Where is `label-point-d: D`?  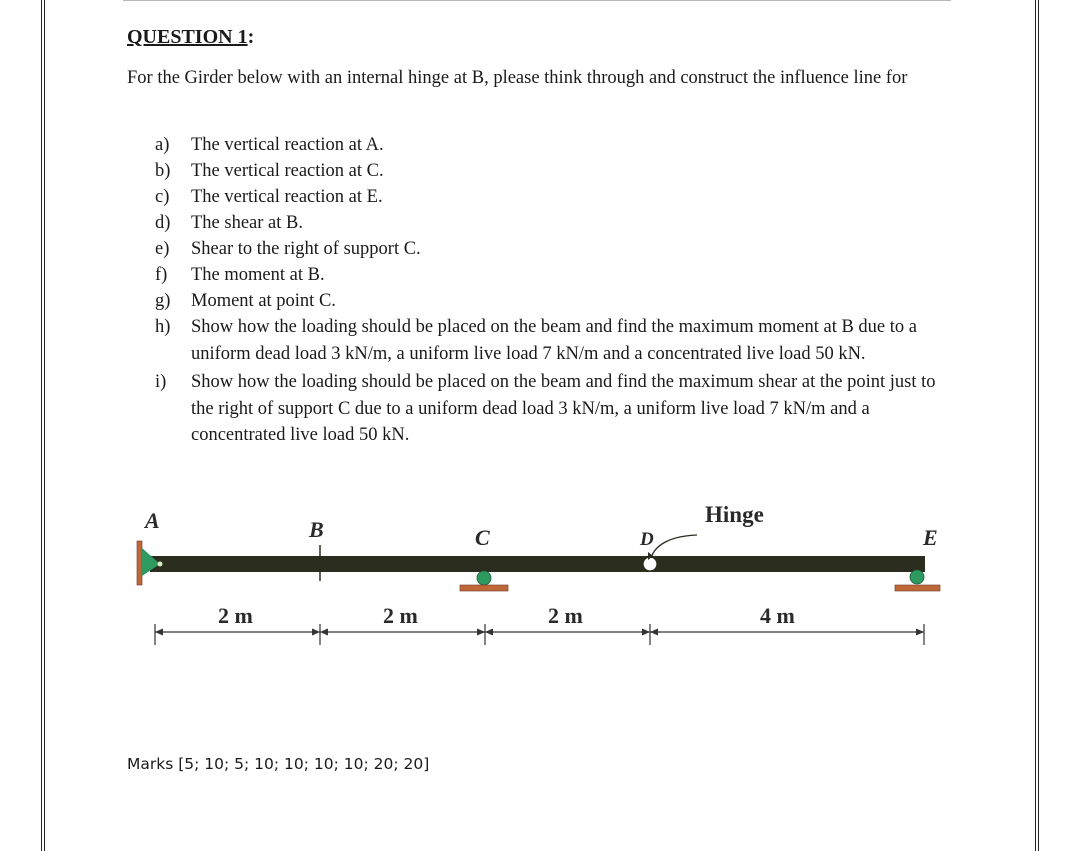 label-point-d: D is located at coordinates (646, 539).